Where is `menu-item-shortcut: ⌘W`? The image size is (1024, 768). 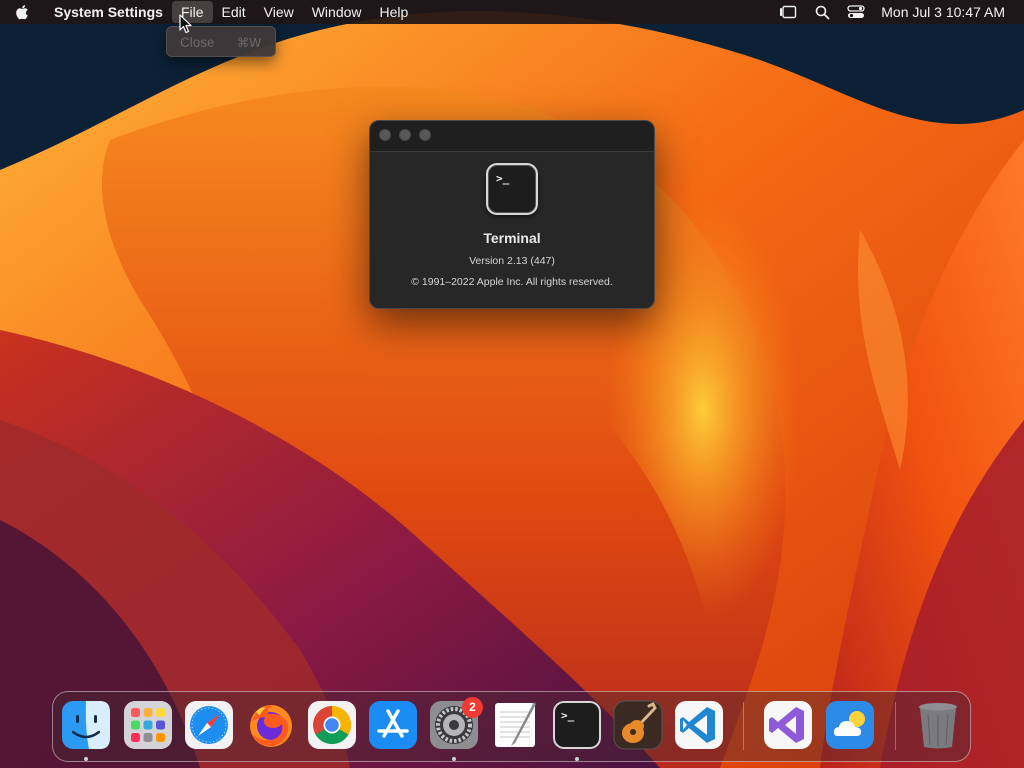 menu-item-shortcut: ⌘W is located at coordinates (248, 42).